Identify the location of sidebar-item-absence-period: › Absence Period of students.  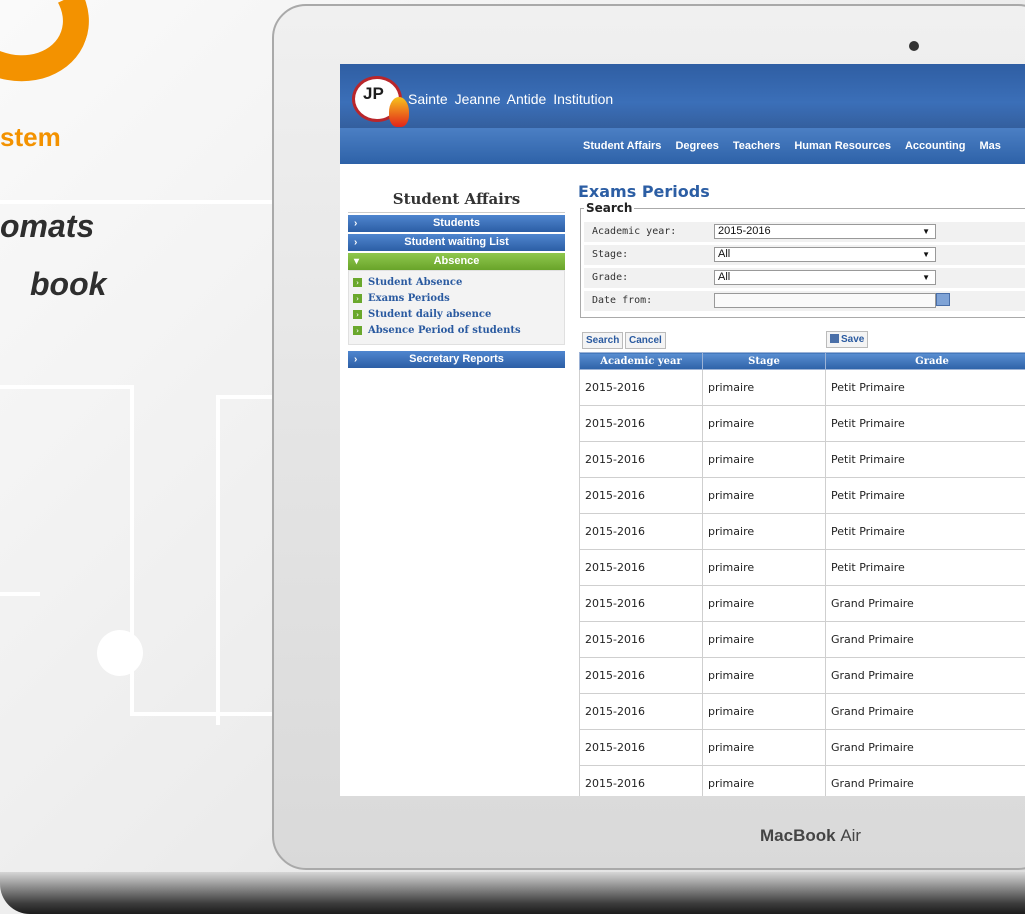
(456, 330).